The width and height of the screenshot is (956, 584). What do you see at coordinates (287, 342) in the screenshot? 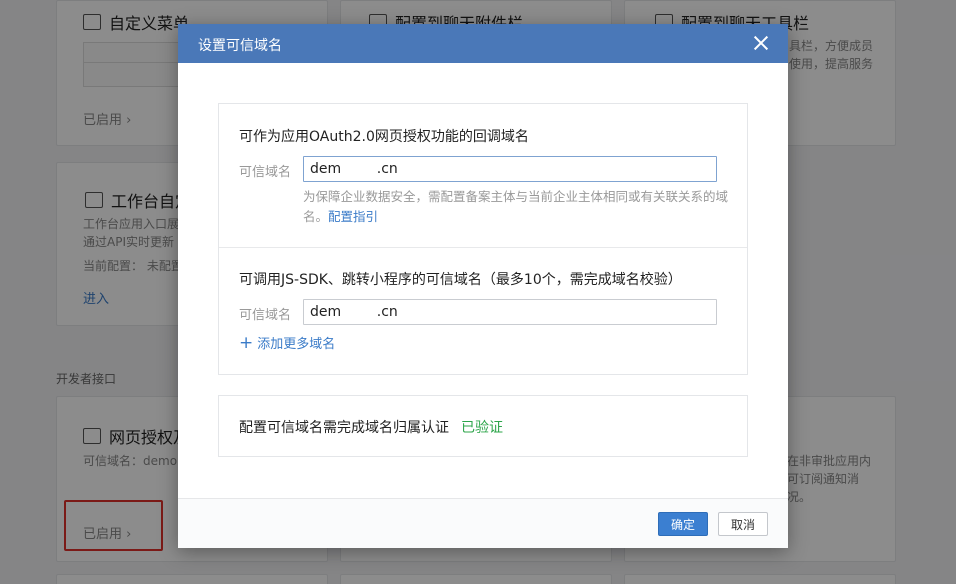
I see `add-more-domains-button: + 添加更多域名` at bounding box center [287, 342].